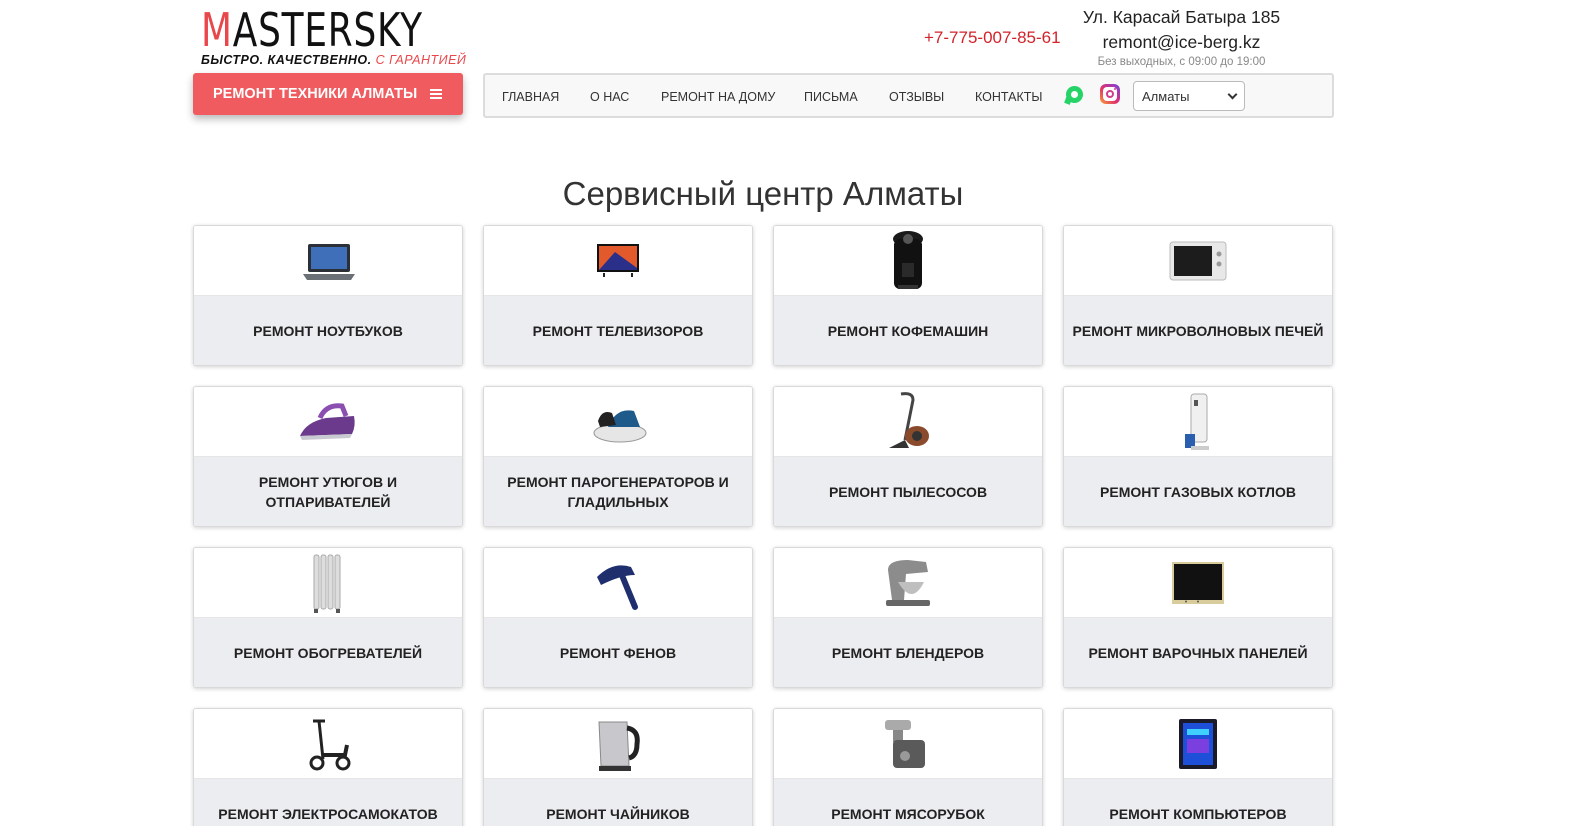  I want to click on service-card-label: РЕМОНТ ВАРОЧНЫХ ПАНЕЛЕЙ, so click(1198, 652).